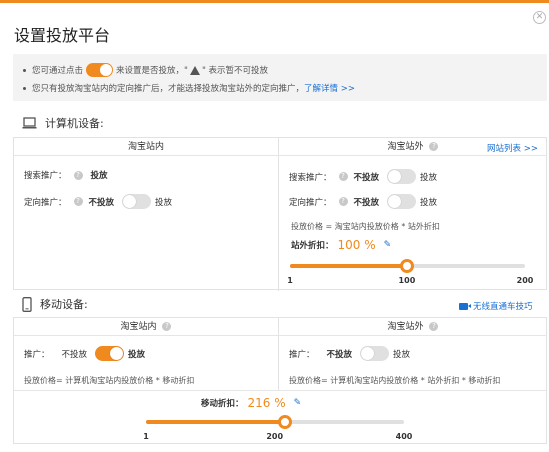 This screenshot has height=452, width=549. I want to click on slider-tick-max: 400, so click(404, 436).